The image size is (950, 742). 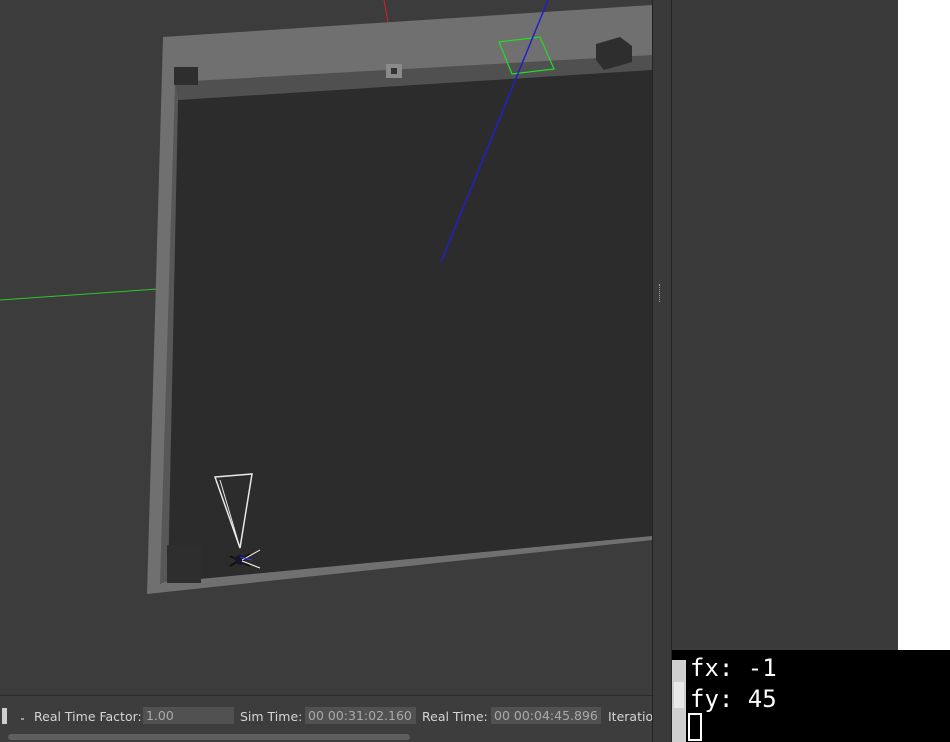 I want to click on splitter-grip-icon, so click(x=661, y=293).